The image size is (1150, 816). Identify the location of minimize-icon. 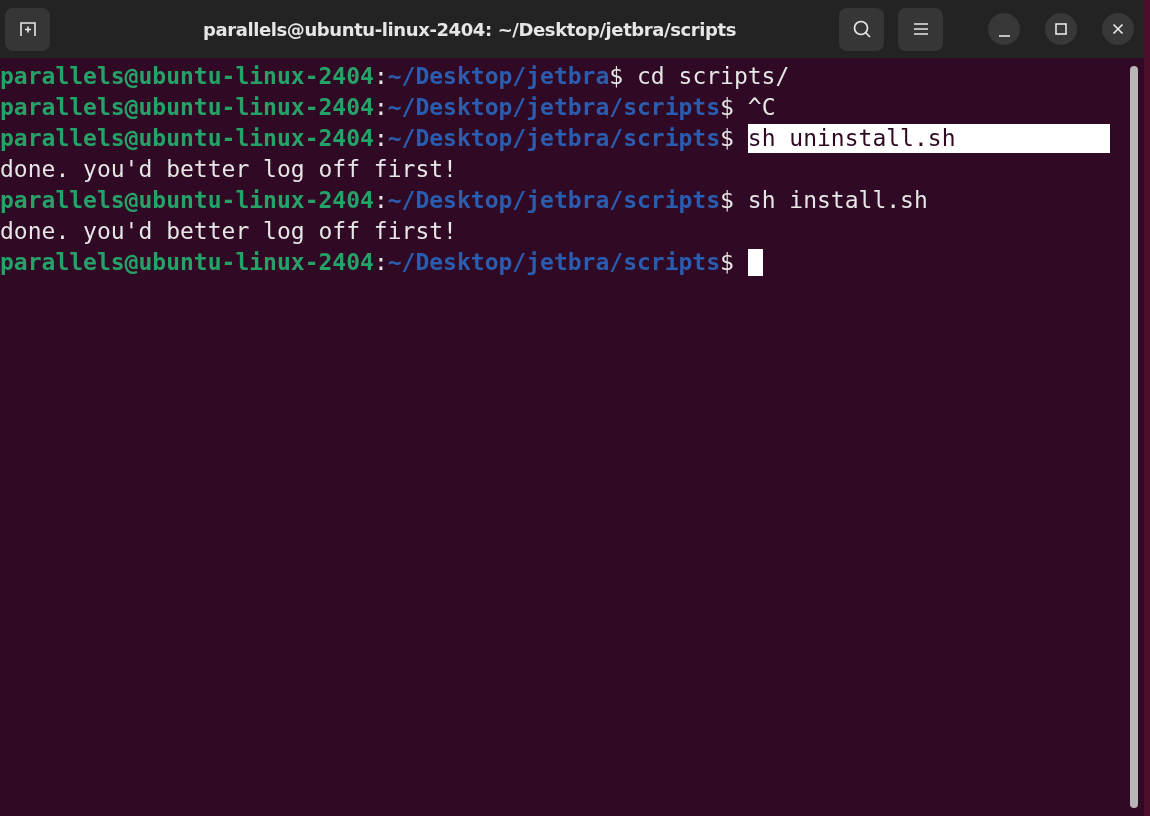
(1004, 36).